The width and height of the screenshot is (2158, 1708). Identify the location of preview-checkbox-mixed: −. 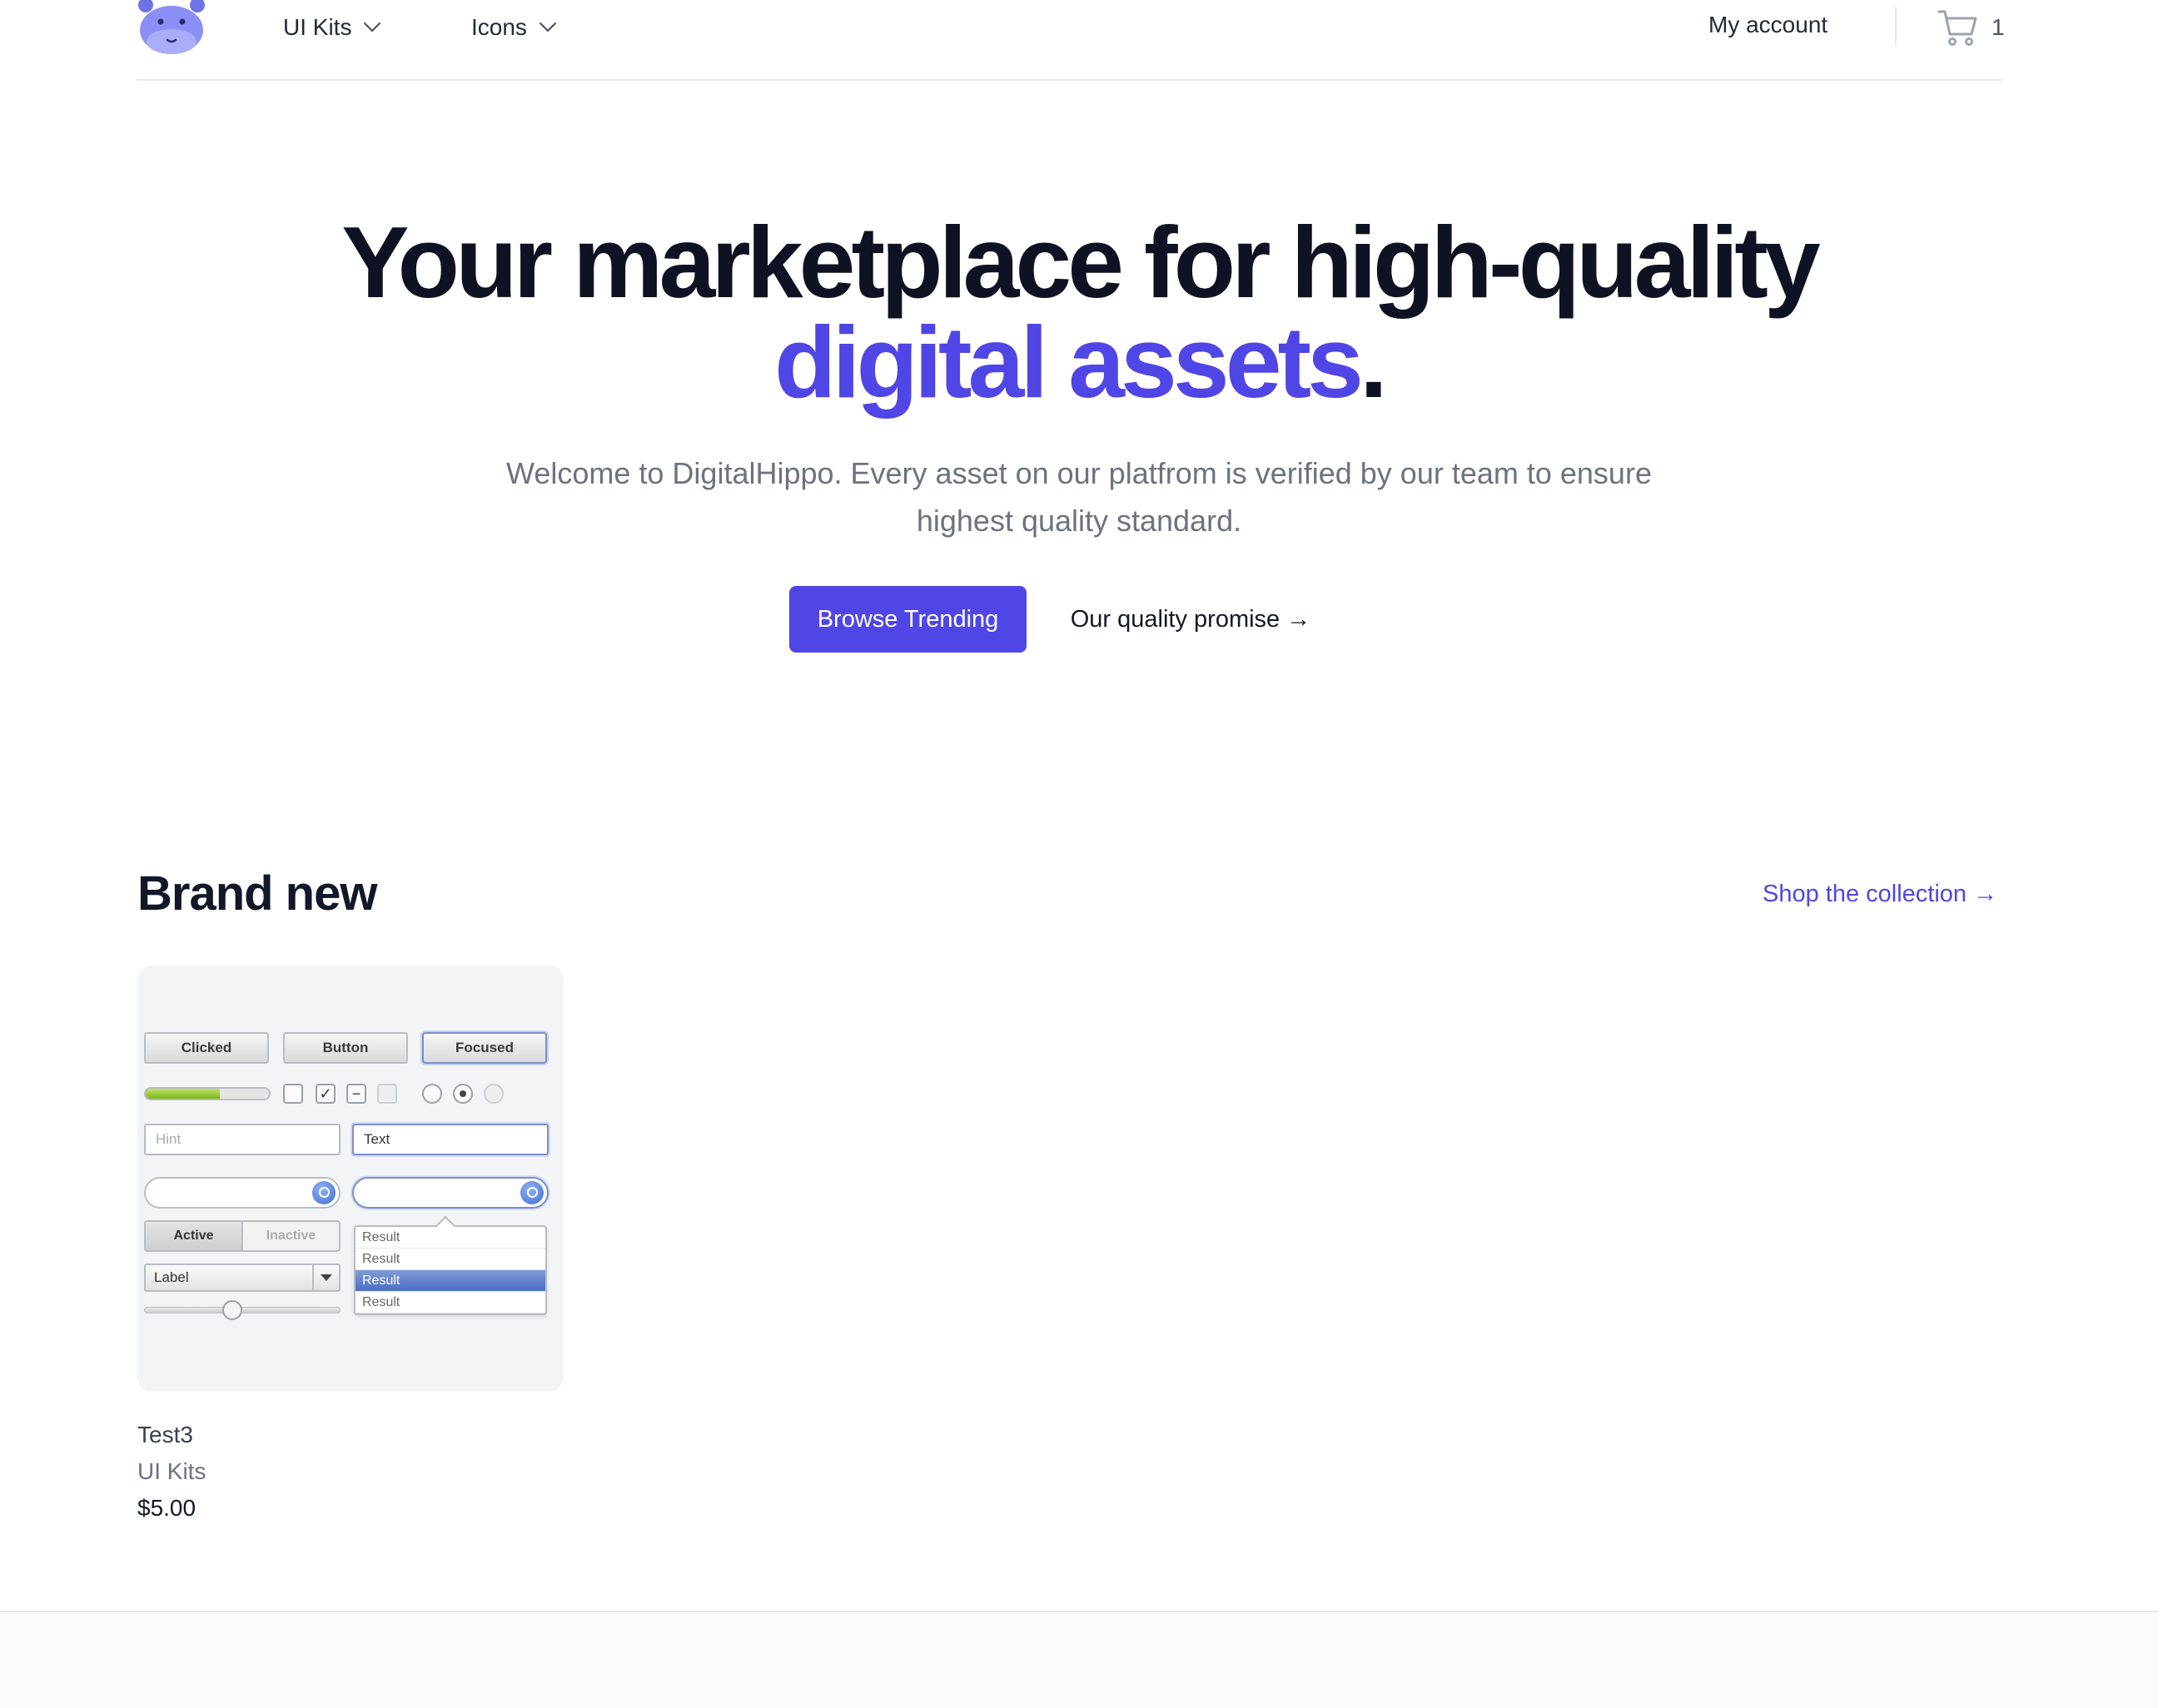
(356, 1094).